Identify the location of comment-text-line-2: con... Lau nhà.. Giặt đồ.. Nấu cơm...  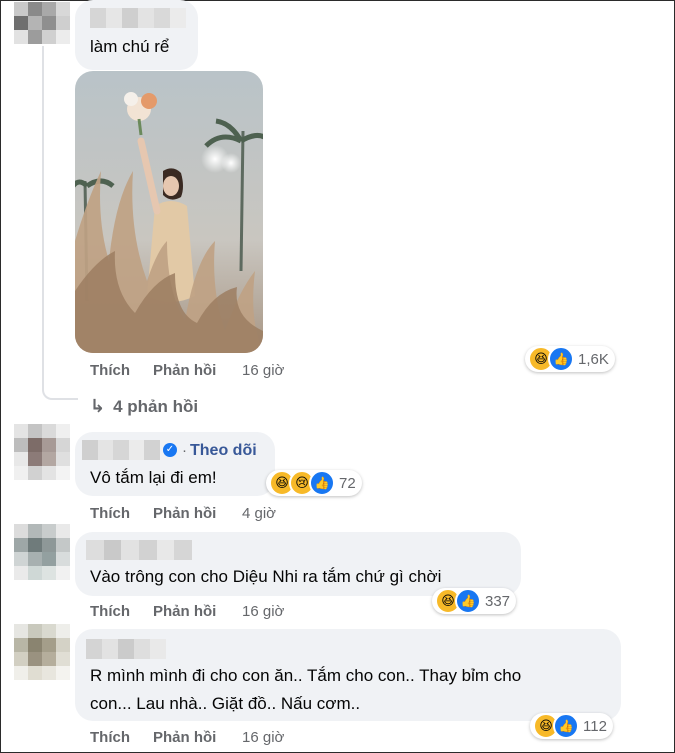
(225, 703).